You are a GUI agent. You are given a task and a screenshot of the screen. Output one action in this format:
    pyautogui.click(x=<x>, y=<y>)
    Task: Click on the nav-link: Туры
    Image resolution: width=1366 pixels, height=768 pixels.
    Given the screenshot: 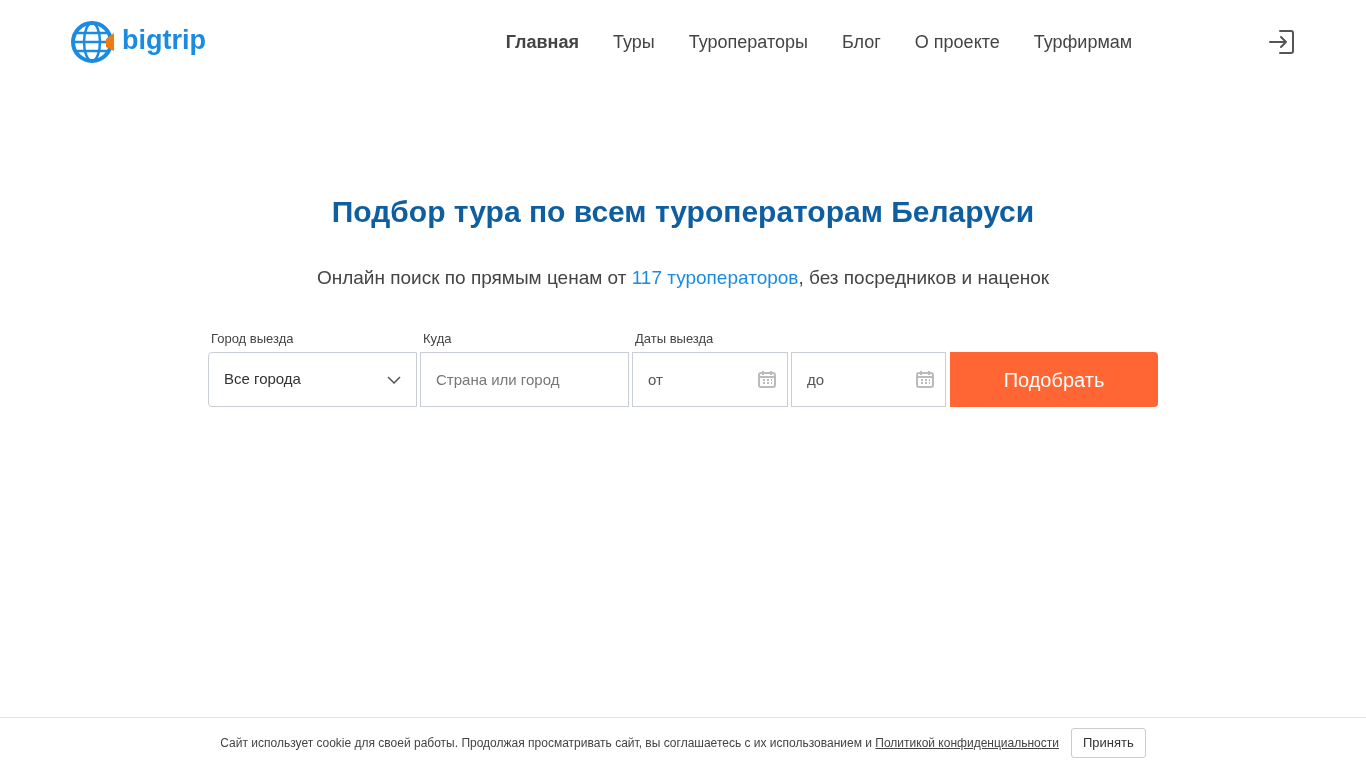 What is the action you would take?
    pyautogui.click(x=634, y=42)
    